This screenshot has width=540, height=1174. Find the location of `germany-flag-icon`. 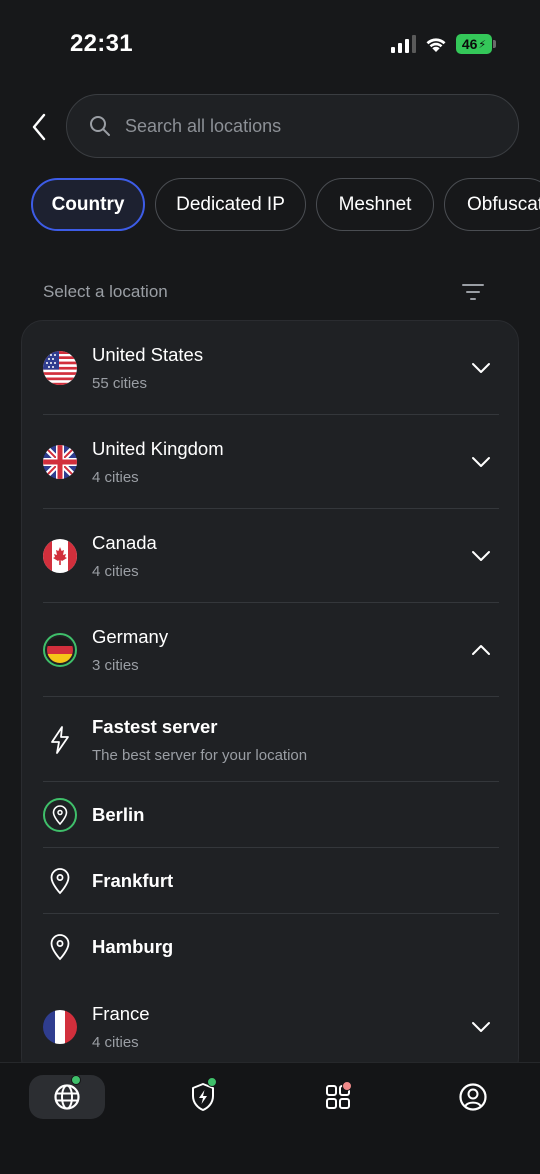

germany-flag-icon is located at coordinates (60, 650).